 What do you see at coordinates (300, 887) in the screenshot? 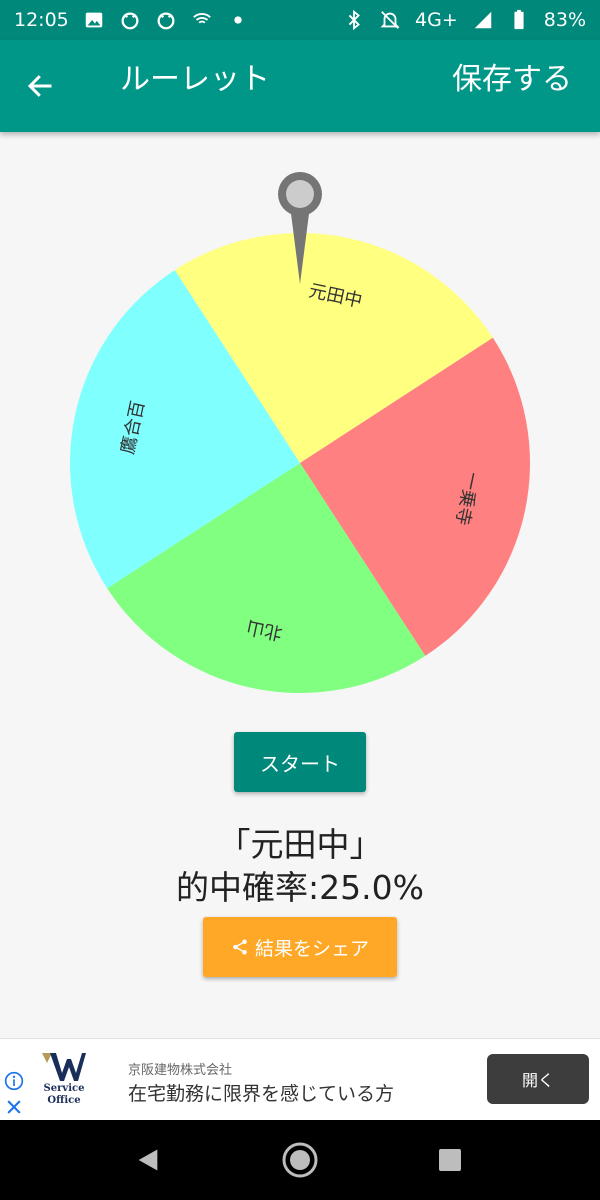
I see `result-rate: 的中確率:25.0%` at bounding box center [300, 887].